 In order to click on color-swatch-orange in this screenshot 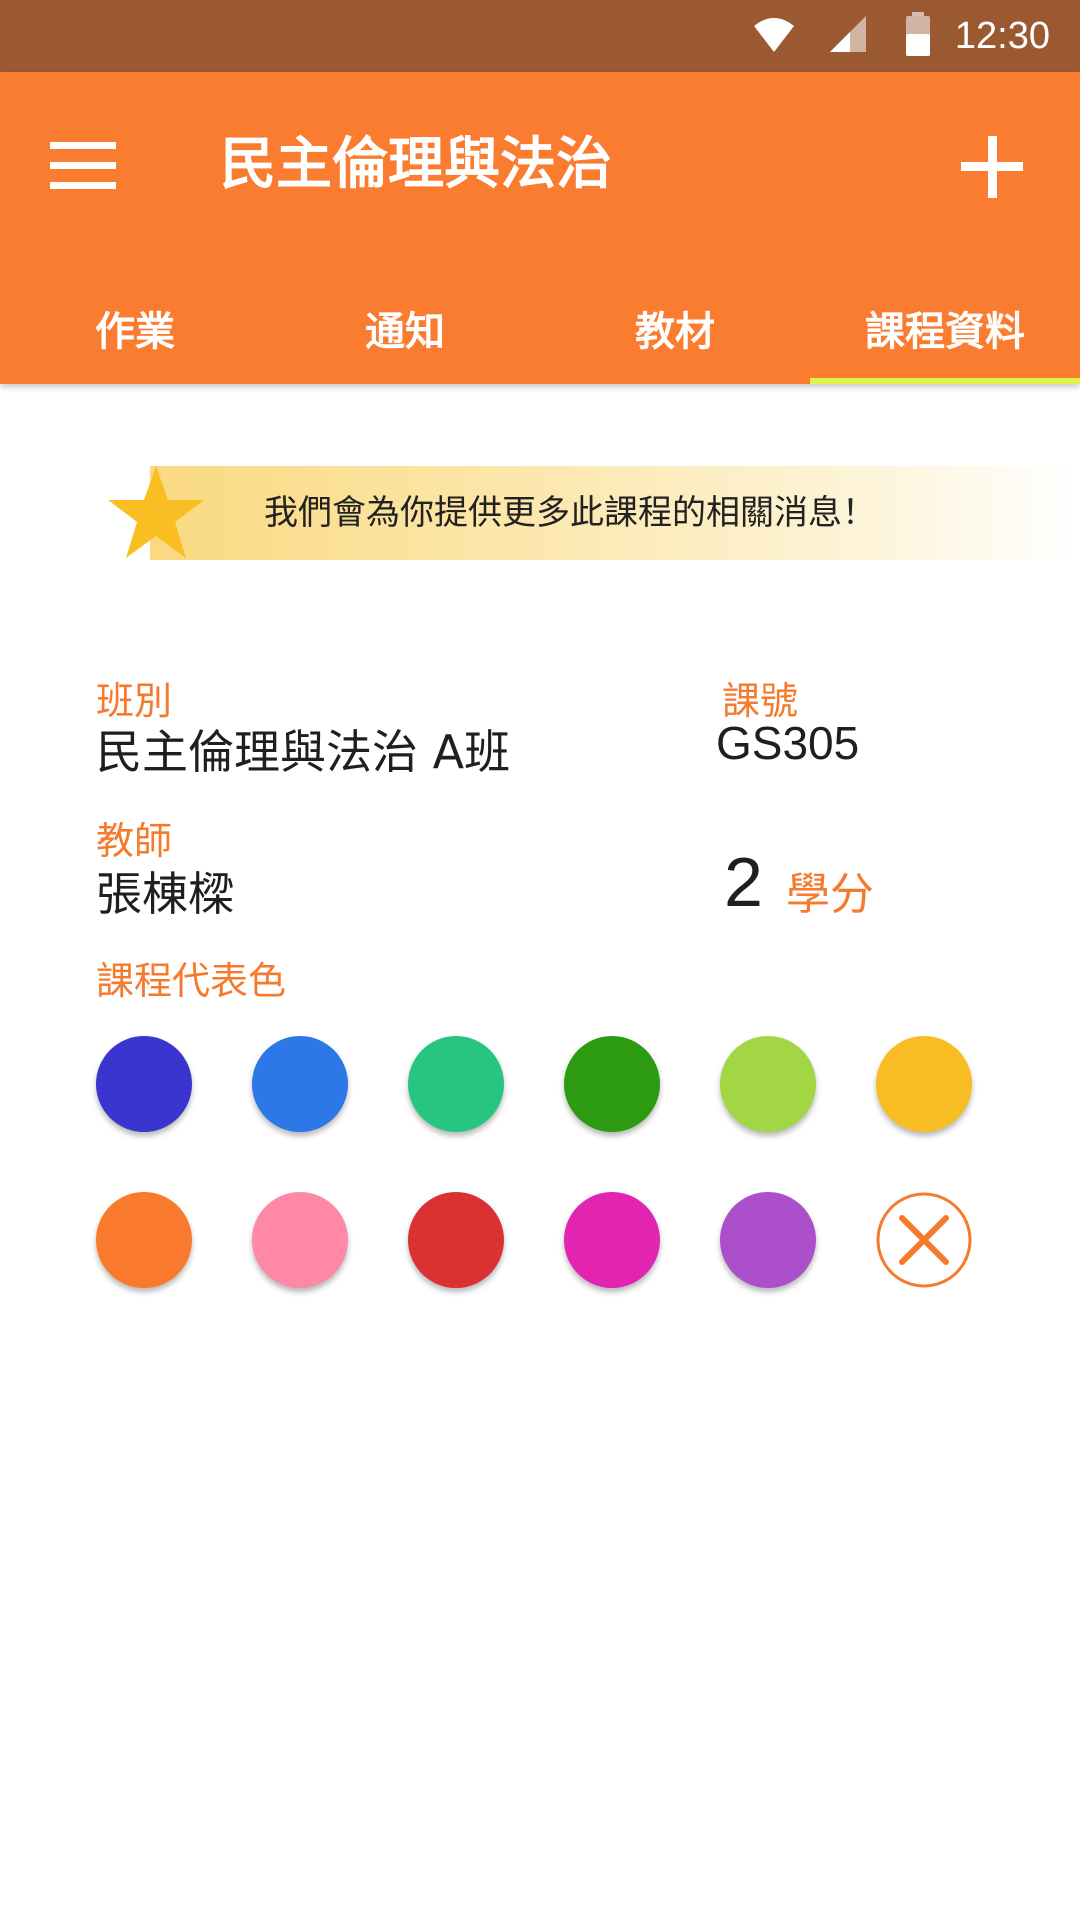, I will do `click(144, 1240)`.